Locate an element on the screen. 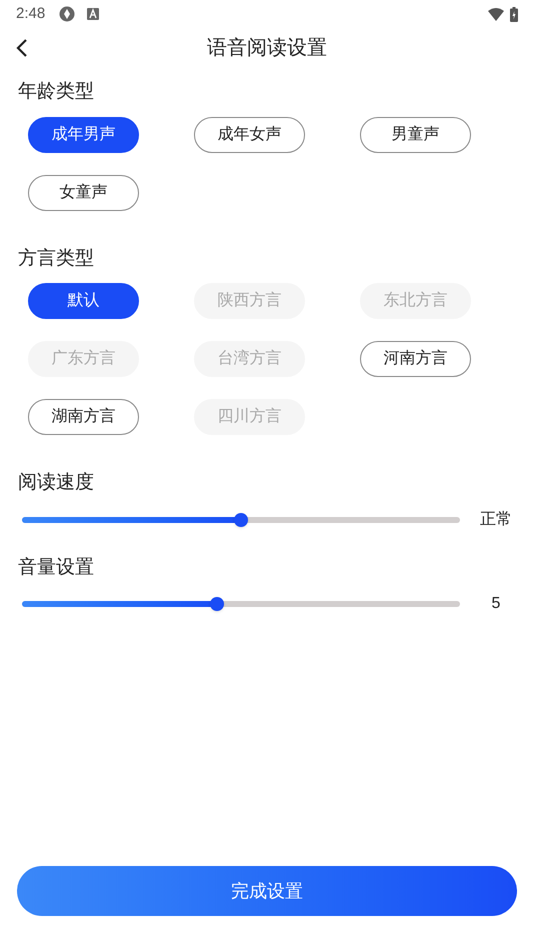 The width and height of the screenshot is (534, 950). status-time: 2:48 is located at coordinates (31, 14).